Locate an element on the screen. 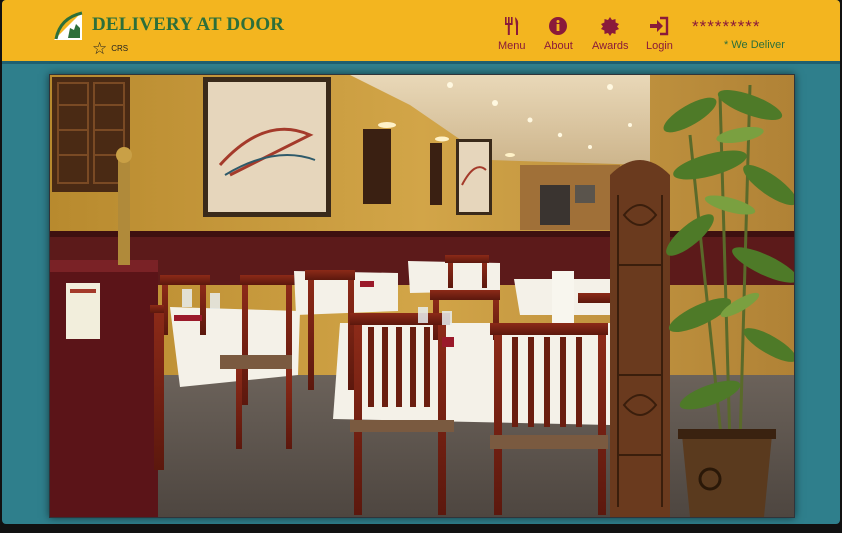  brand-name: DELIVERY AT DOOR is located at coordinates (188, 25).